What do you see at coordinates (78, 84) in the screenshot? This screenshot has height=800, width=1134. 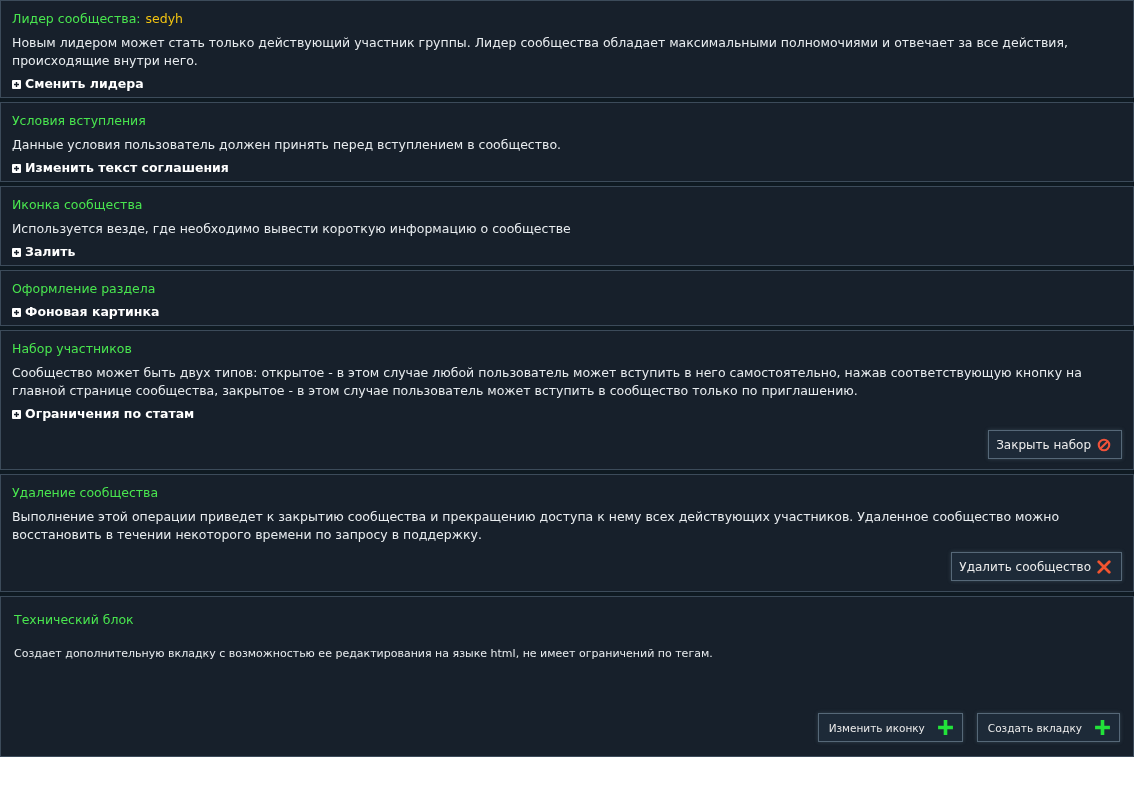 I see `expand-link: Сменить лидера` at bounding box center [78, 84].